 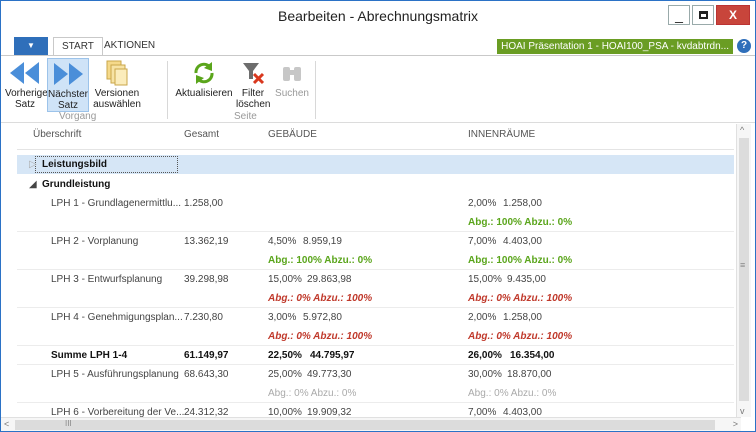 What do you see at coordinates (76, 184) in the screenshot?
I see `group-label: Grundleistung` at bounding box center [76, 184].